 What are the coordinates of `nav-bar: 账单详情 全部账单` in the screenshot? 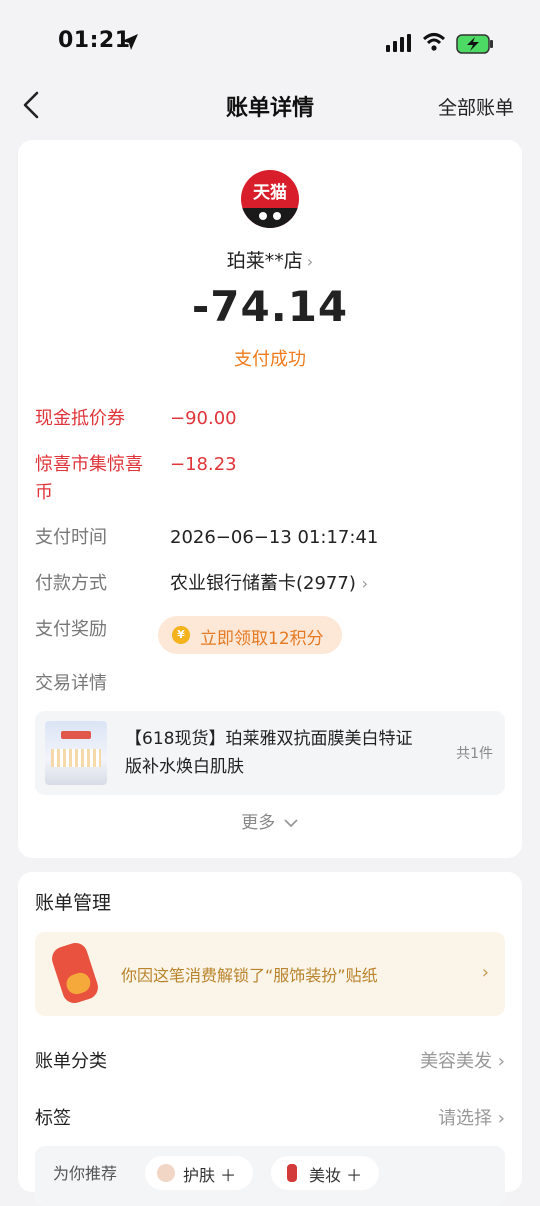 It's located at (270, 106).